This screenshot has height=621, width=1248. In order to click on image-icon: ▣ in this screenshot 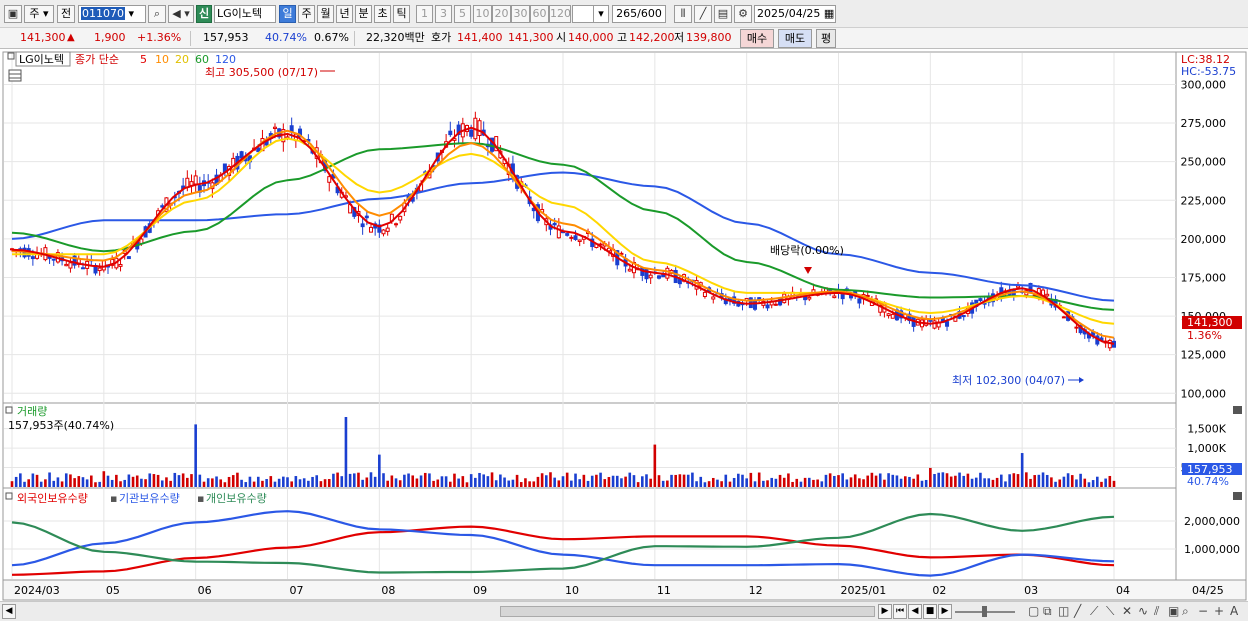, I will do `click(1173, 611)`.